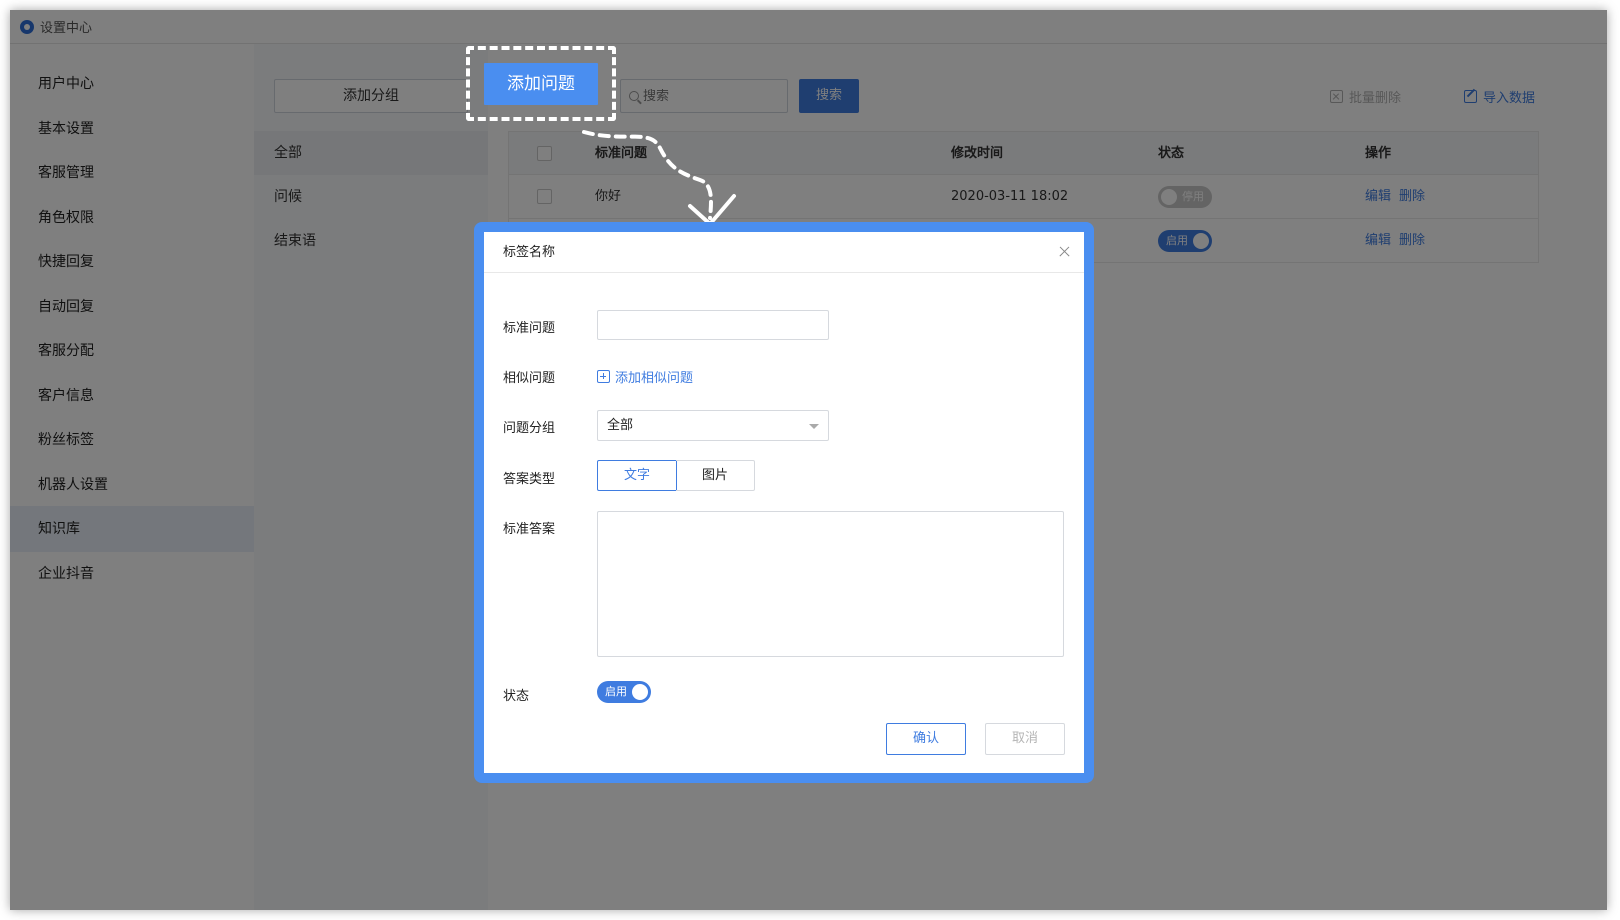 This screenshot has width=1620, height=920. I want to click on confirm-button: 确认, so click(926, 739).